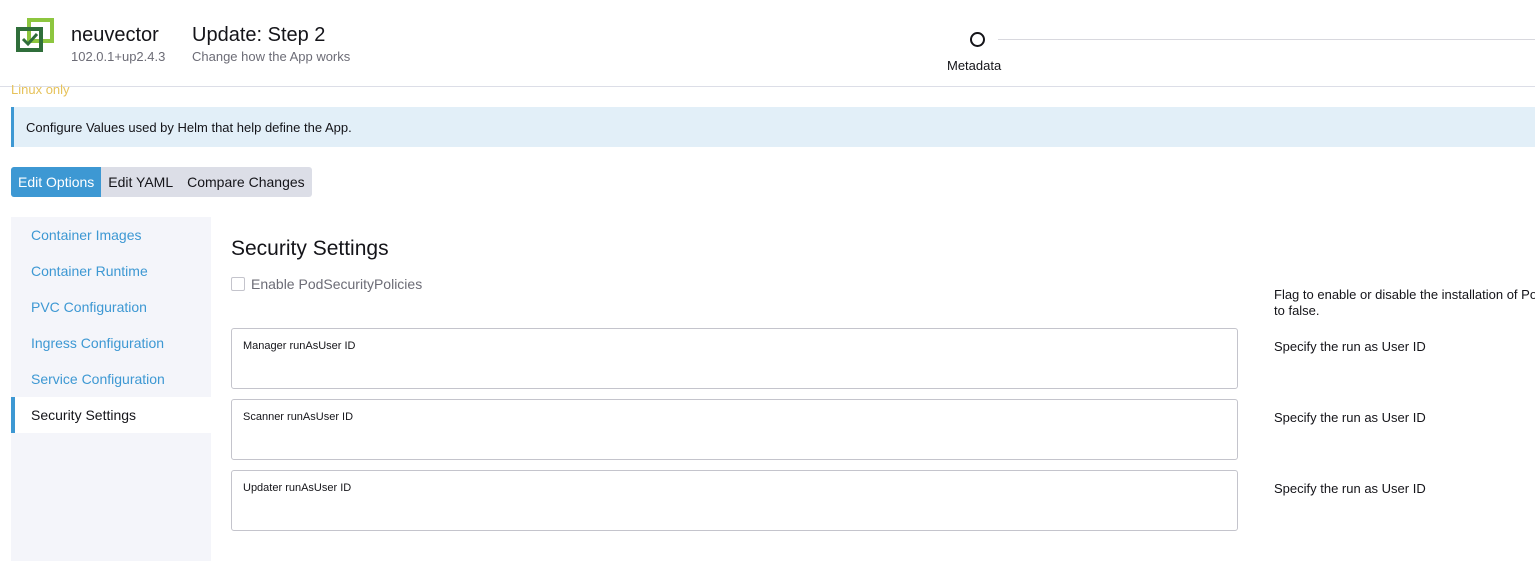 This screenshot has height=561, width=1535. I want to click on manager-runasuser-description: Specify the run as User ID, so click(1350, 346).